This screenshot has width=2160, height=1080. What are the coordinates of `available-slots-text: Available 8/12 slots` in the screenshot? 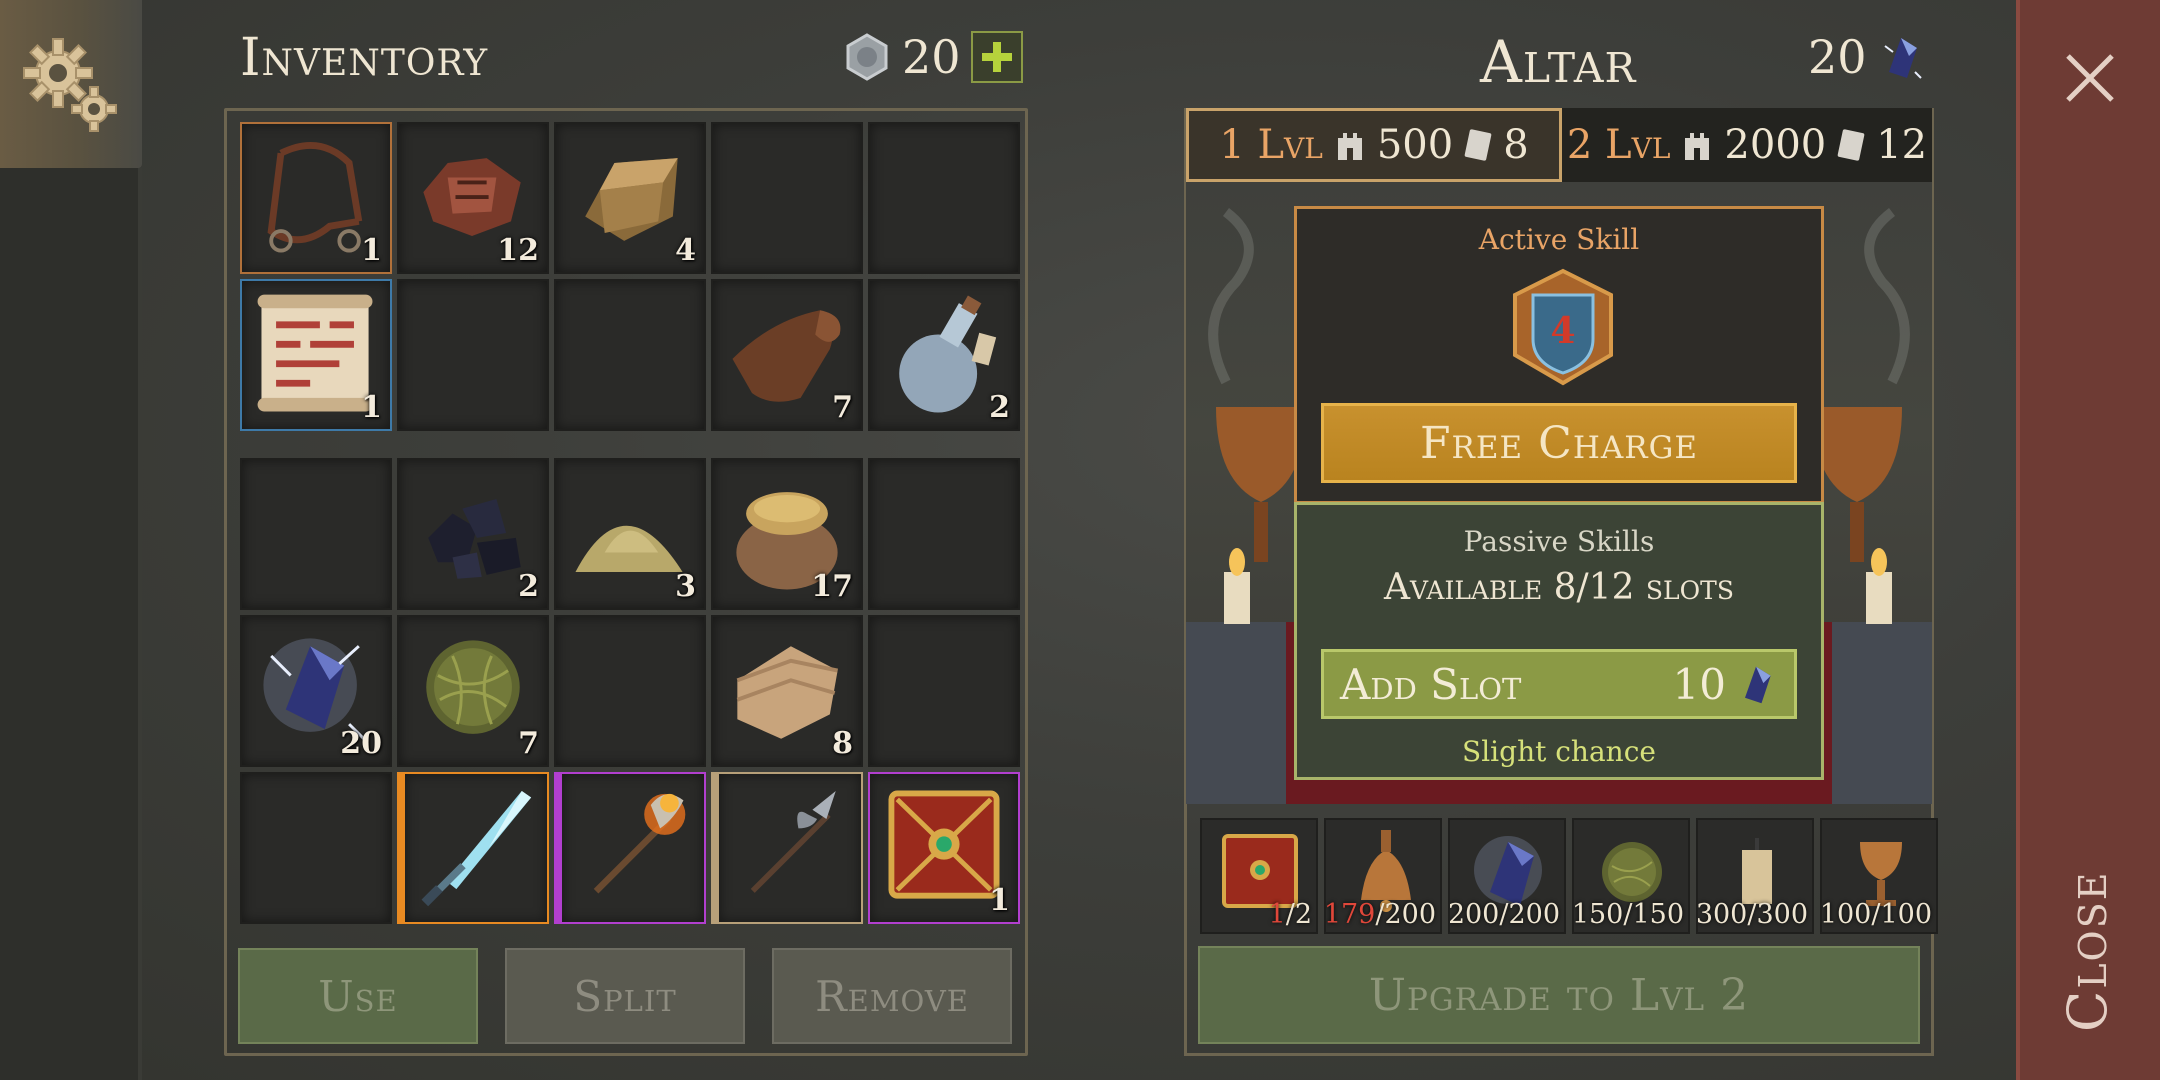 It's located at (1559, 587).